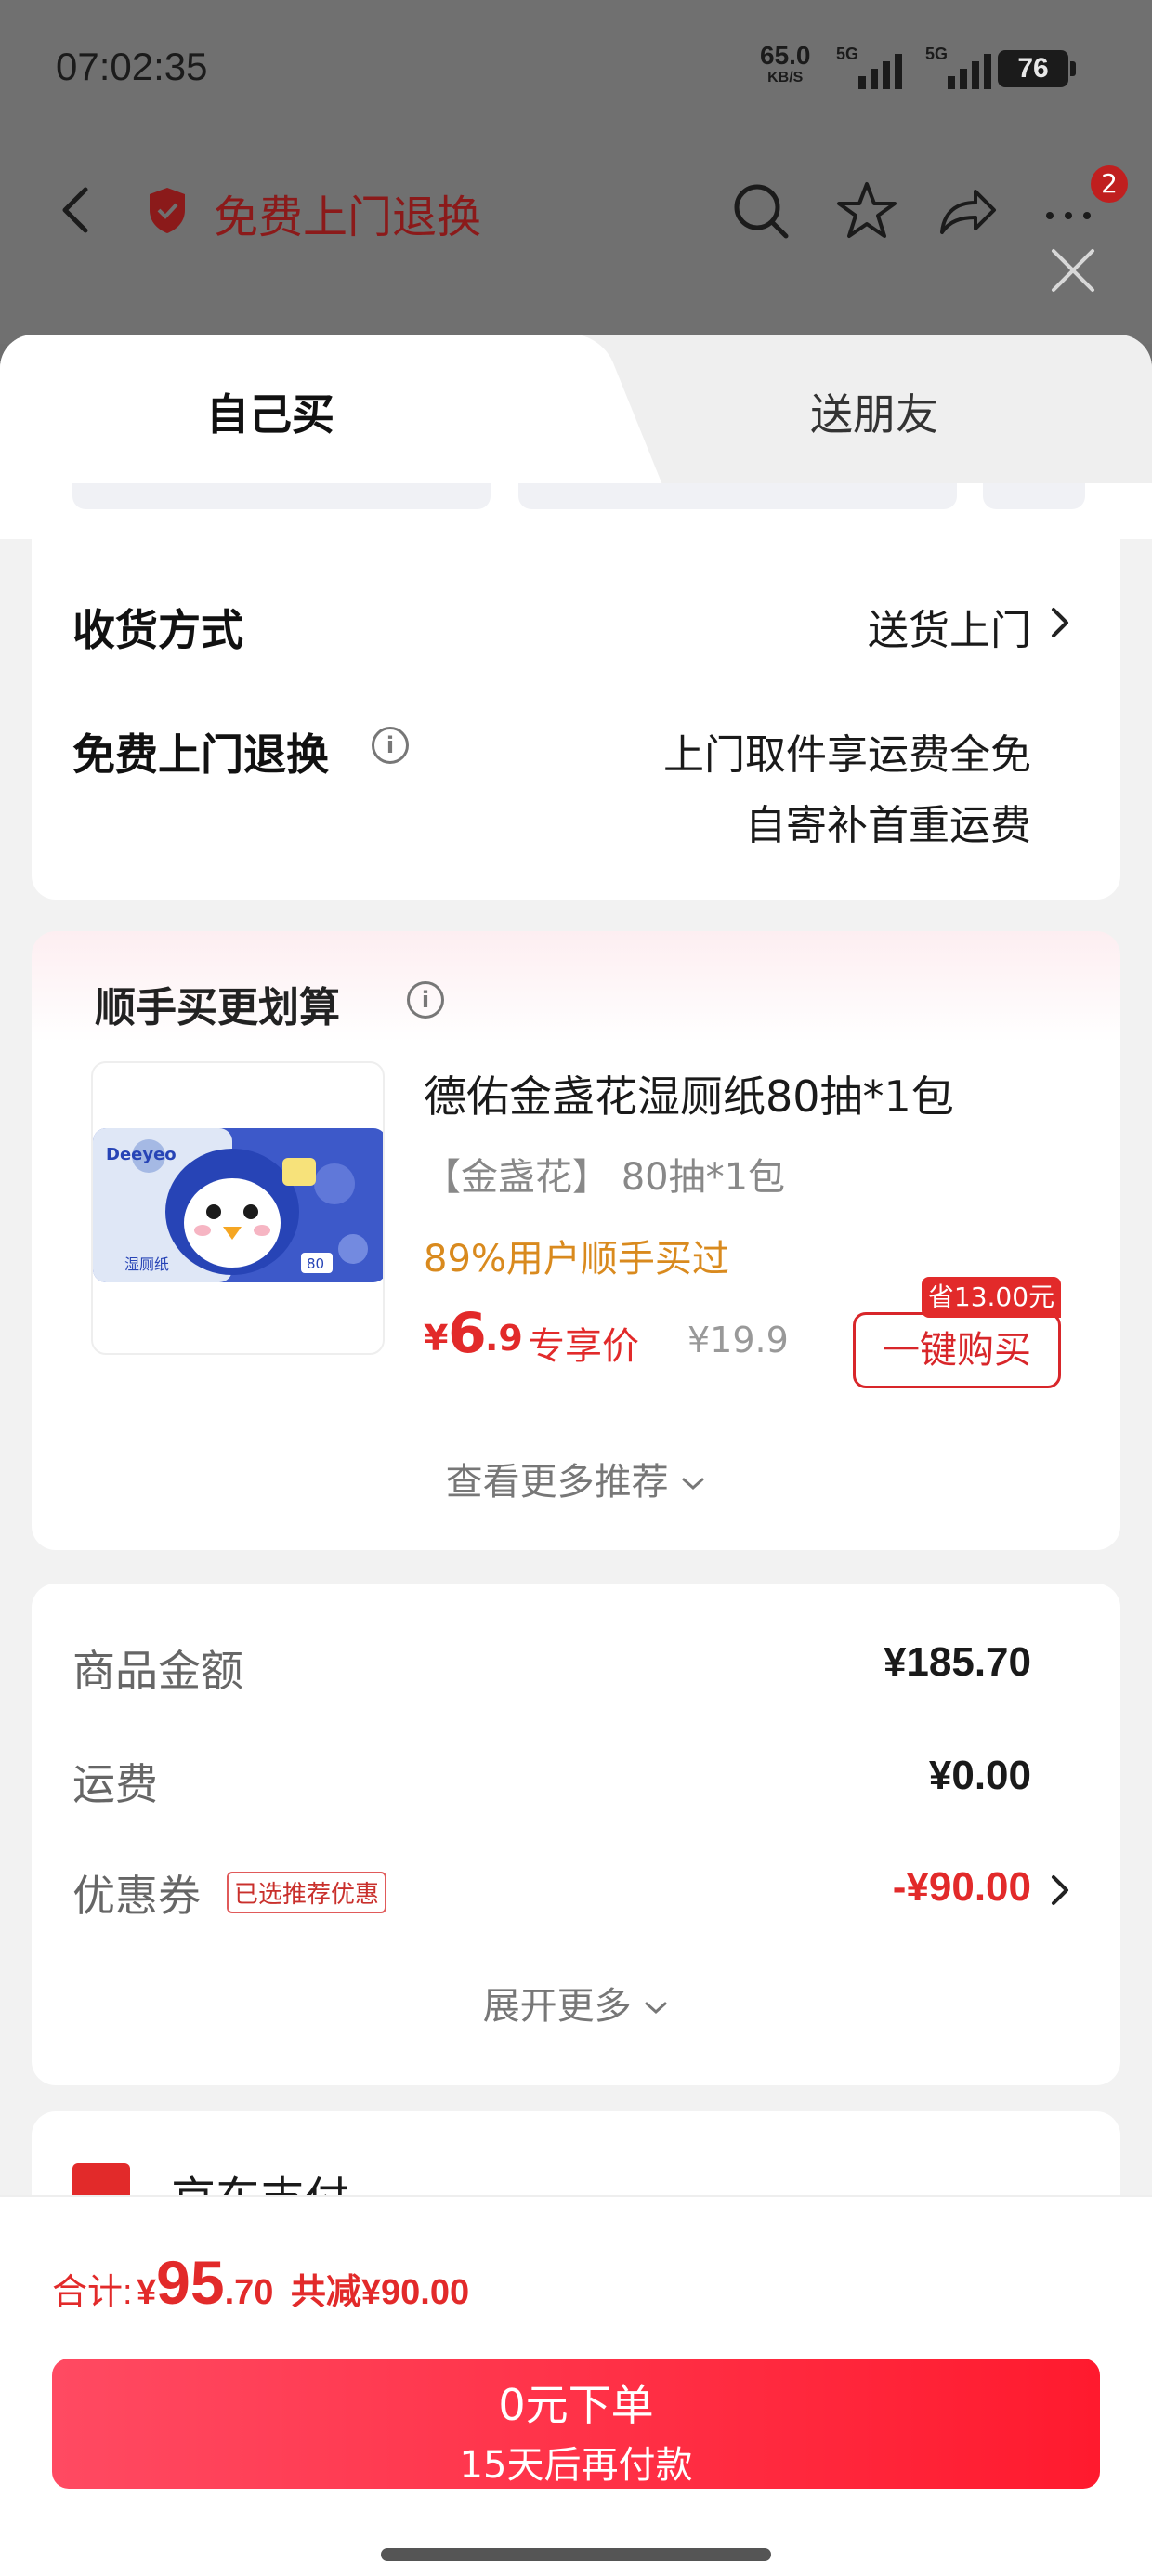 The width and height of the screenshot is (1152, 2576). Describe the element at coordinates (200, 754) in the screenshot. I see `free-return-label: 免费上门退换` at that location.